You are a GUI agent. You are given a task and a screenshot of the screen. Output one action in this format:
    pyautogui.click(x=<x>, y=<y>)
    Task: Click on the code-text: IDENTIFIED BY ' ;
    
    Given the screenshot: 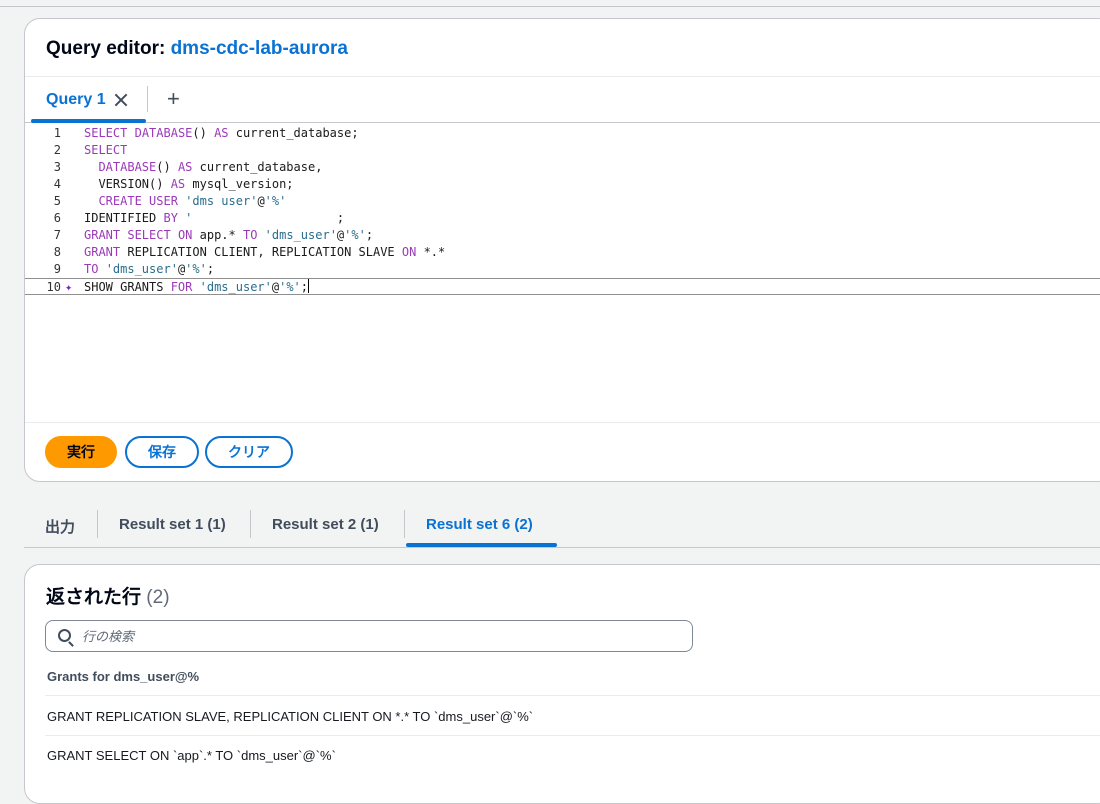 What is the action you would take?
    pyautogui.click(x=214, y=218)
    